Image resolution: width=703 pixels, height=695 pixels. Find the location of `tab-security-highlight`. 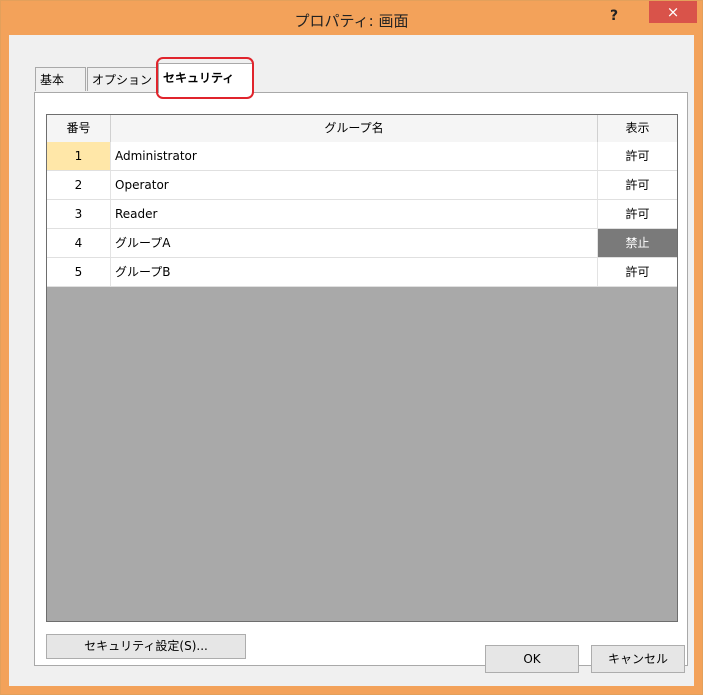

tab-security-highlight is located at coordinates (205, 78).